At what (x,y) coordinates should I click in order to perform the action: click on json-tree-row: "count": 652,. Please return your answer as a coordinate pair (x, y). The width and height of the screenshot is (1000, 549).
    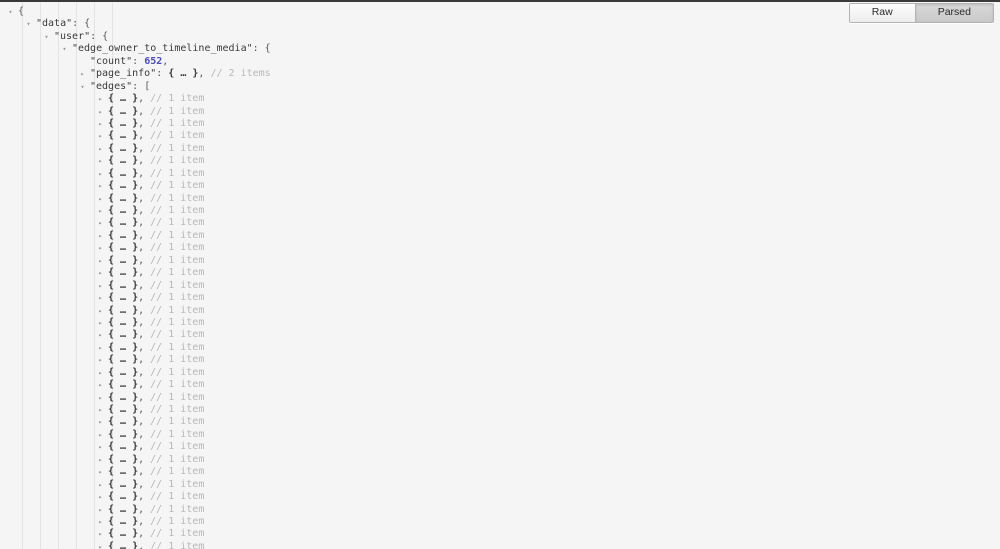
    Looking at the image, I should click on (500, 62).